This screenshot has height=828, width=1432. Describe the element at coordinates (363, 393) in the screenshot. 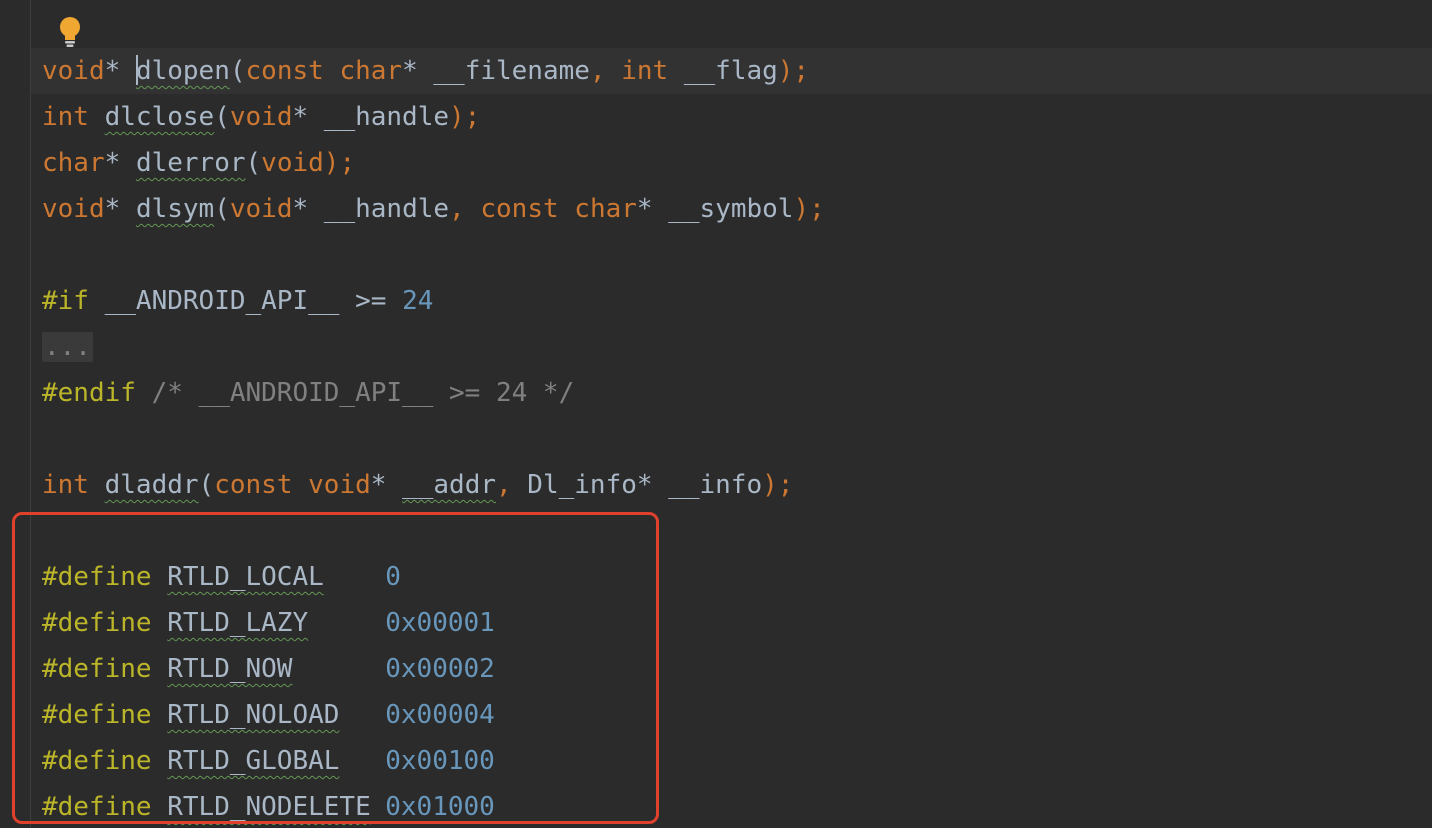

I see `comment: /* __ANDROID_API__ >= 24 */` at that location.